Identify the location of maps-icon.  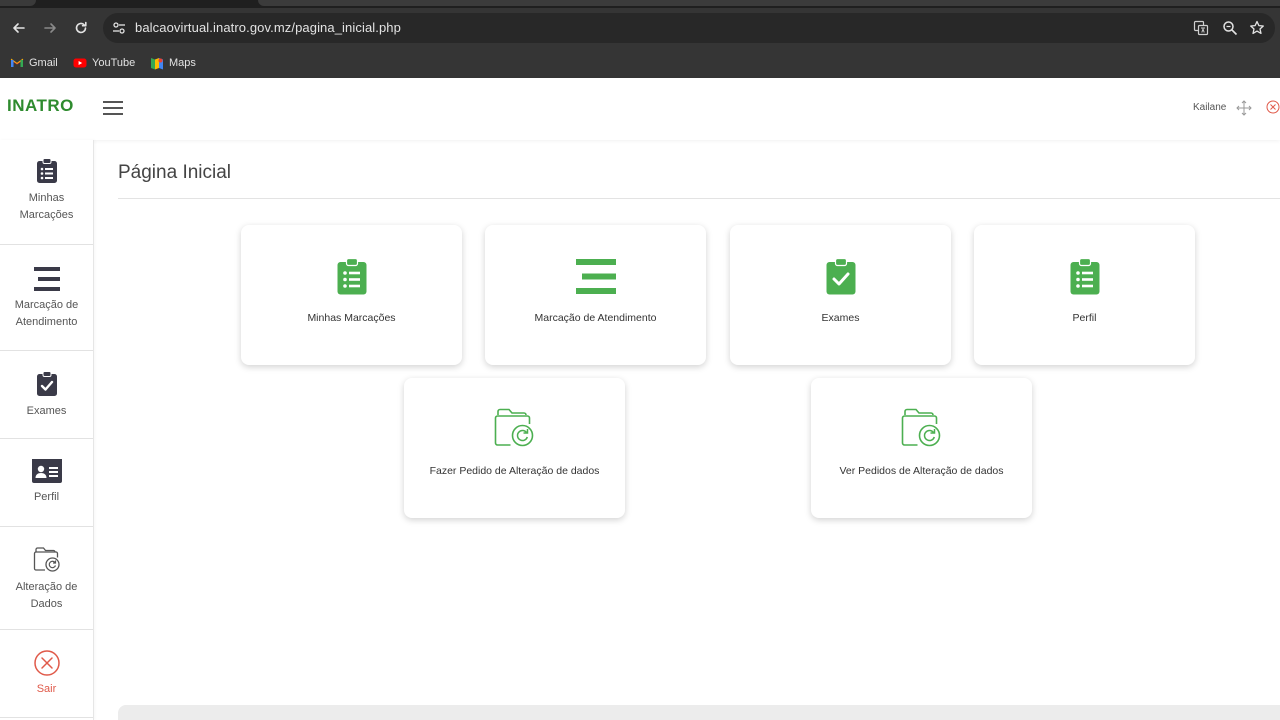
(157, 64).